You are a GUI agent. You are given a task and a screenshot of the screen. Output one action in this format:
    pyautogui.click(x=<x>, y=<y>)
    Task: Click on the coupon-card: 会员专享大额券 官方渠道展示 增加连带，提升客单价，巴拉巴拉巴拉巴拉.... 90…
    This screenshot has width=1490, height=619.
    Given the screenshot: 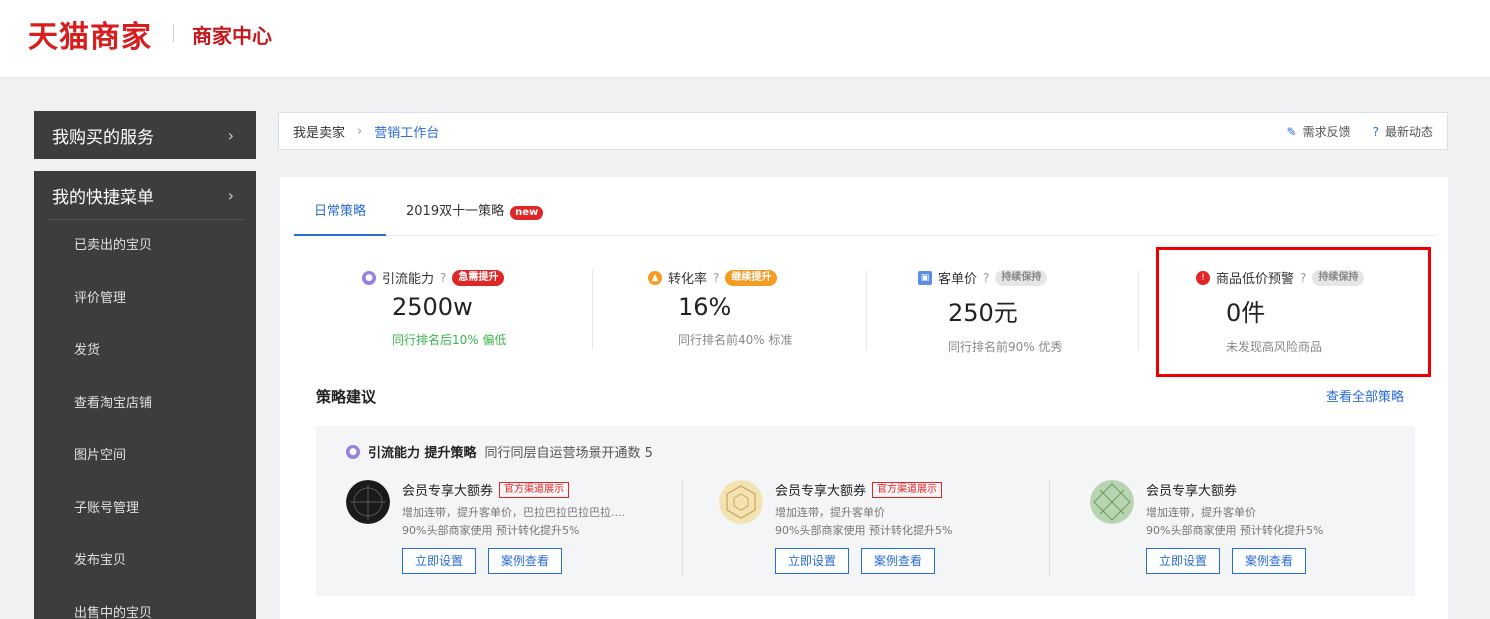 What is the action you would take?
    pyautogui.click(x=511, y=530)
    